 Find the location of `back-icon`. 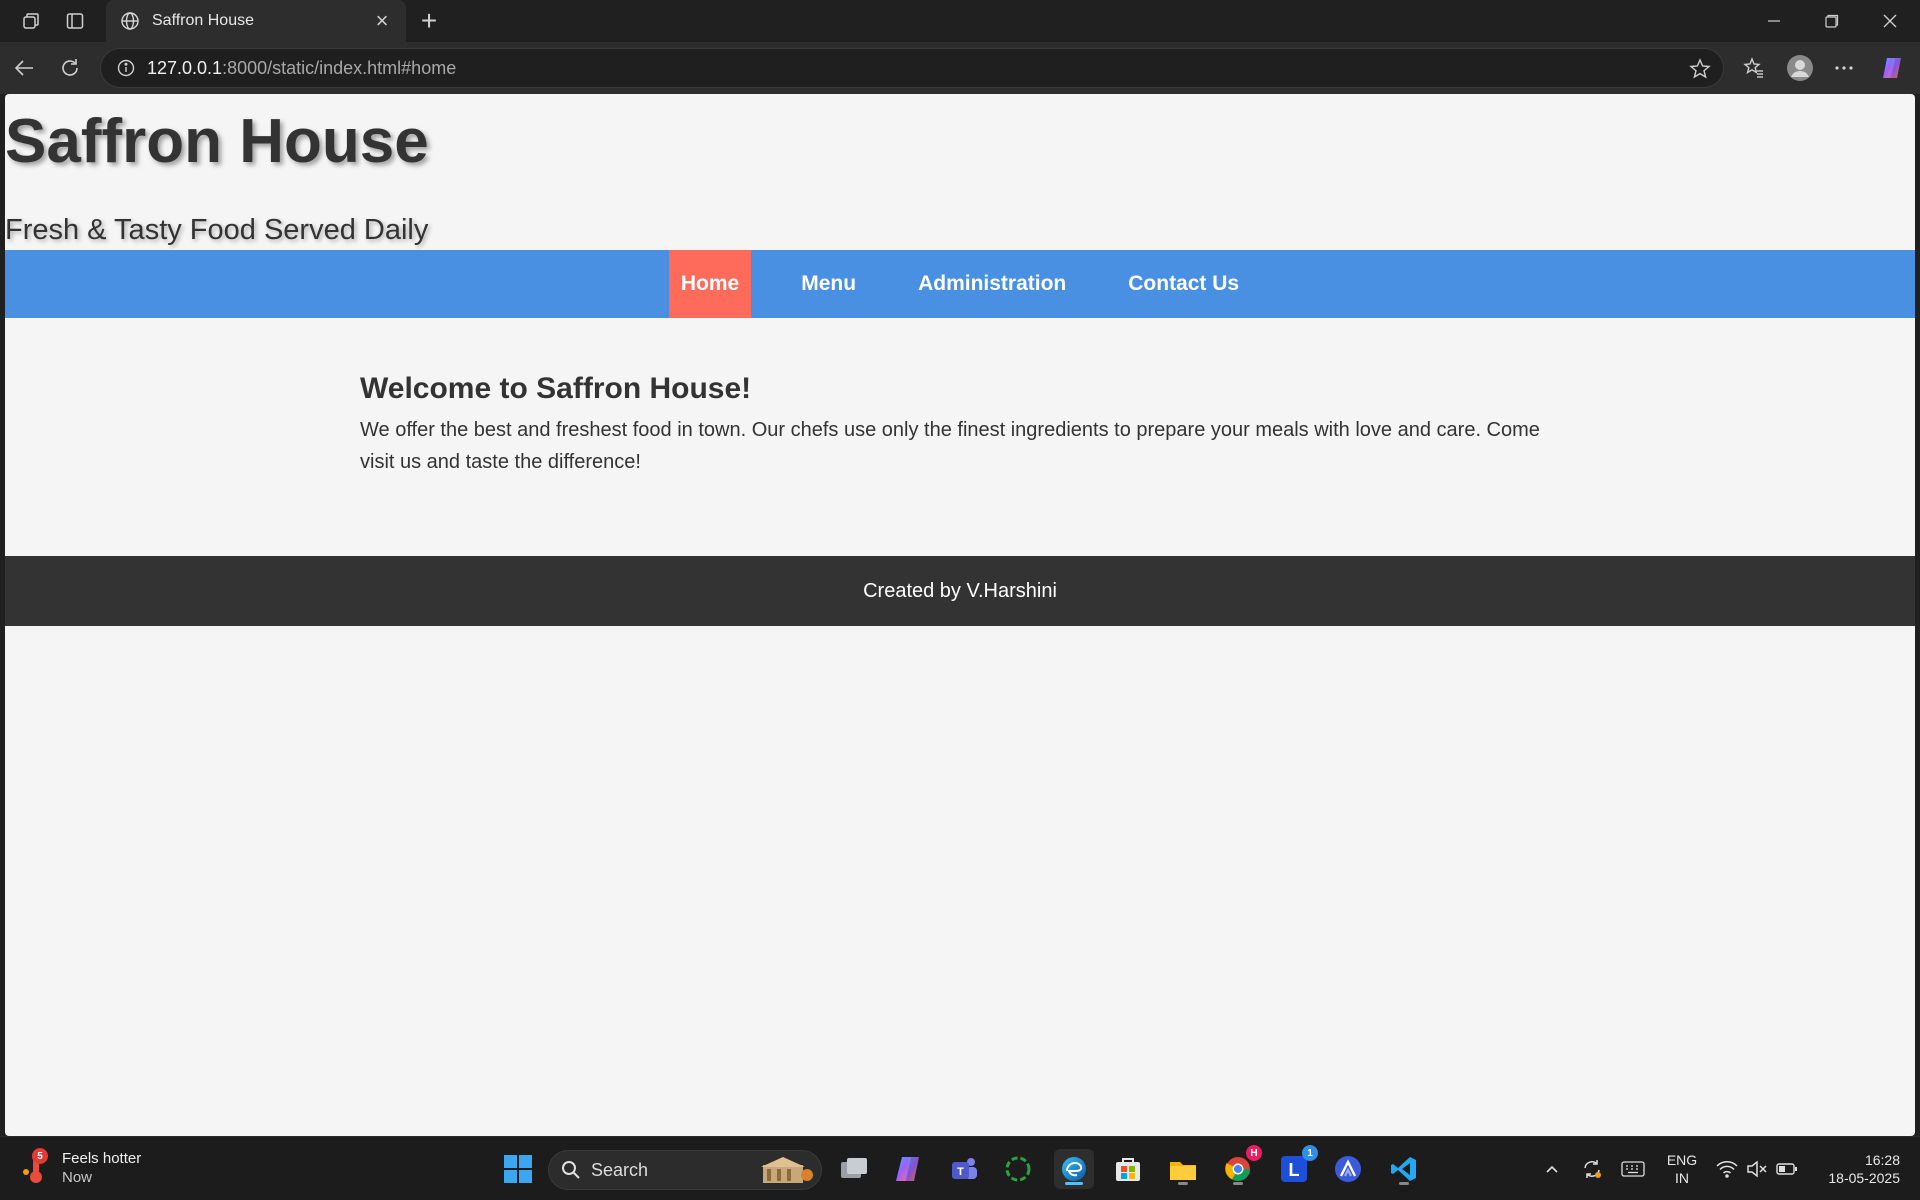

back-icon is located at coordinates (24, 68).